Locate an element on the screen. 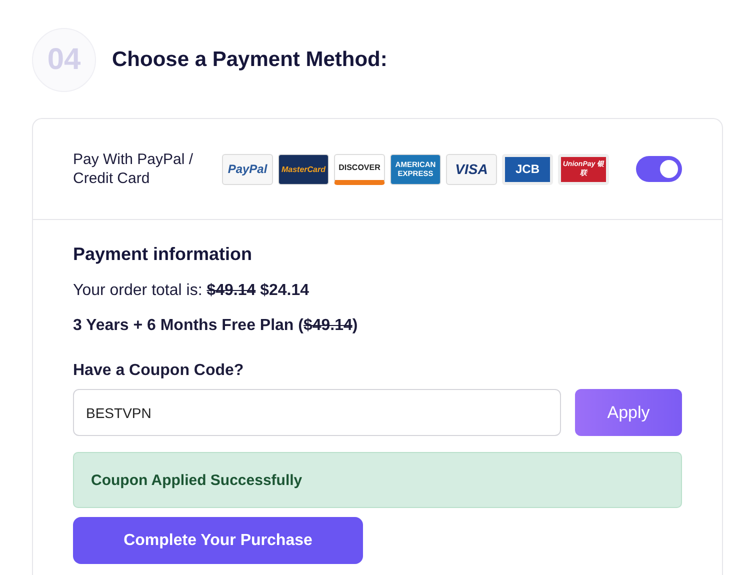  order-total: Your order total is: $49.14 $24.14 is located at coordinates (191, 291).